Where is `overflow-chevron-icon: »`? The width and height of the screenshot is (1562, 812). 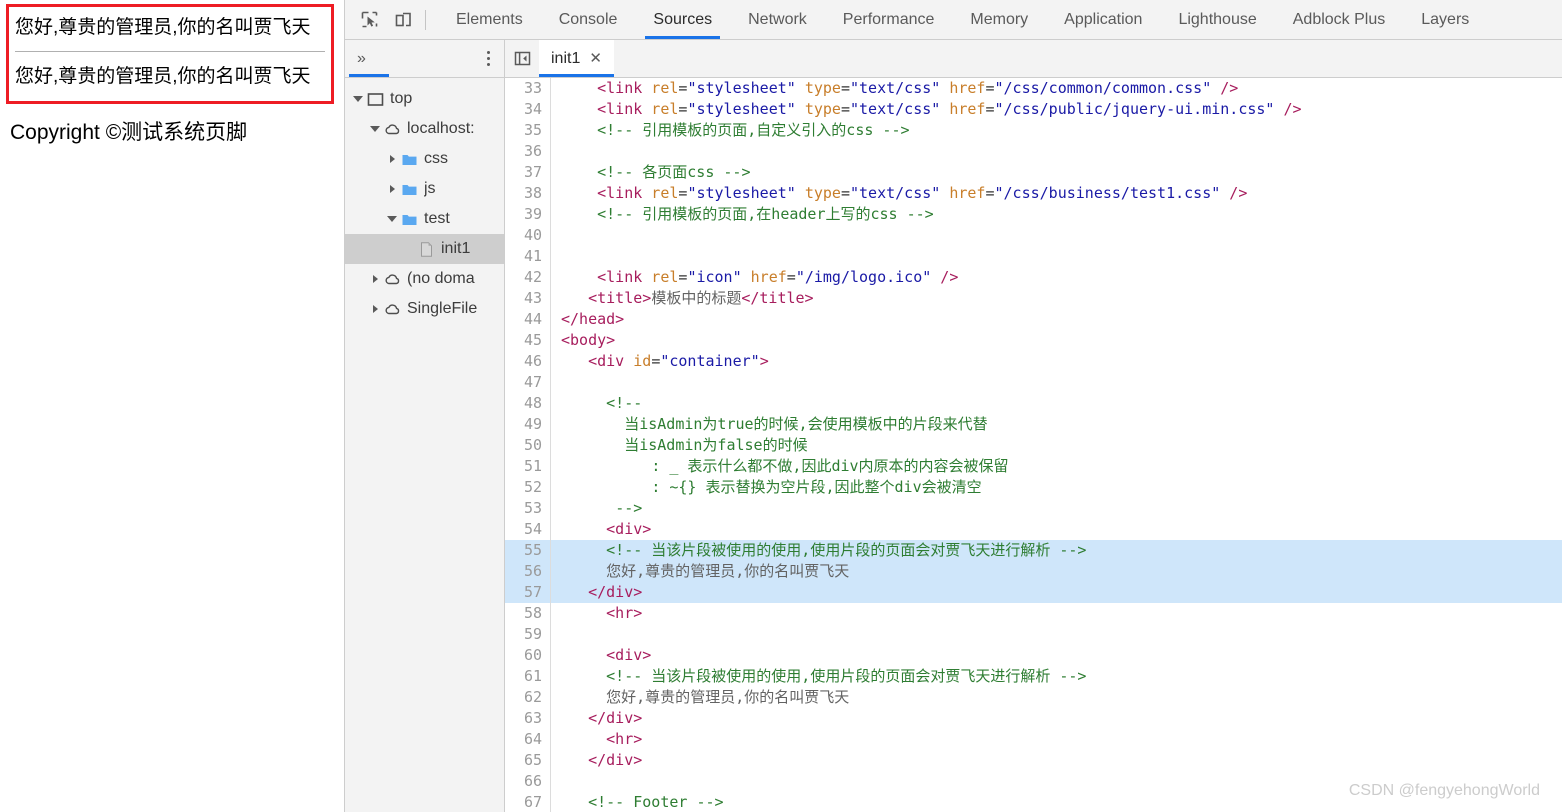
overflow-chevron-icon: » is located at coordinates (361, 59).